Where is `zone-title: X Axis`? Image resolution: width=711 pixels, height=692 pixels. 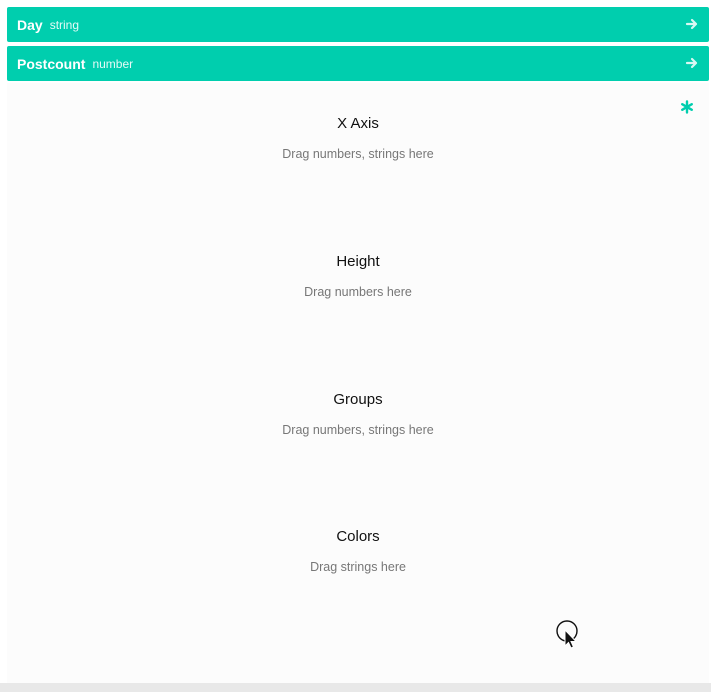 zone-title: X Axis is located at coordinates (358, 123).